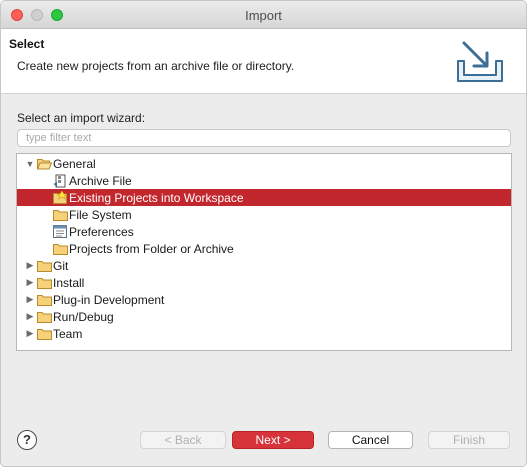  Describe the element at coordinates (61, 265) in the screenshot. I see `tree-item-label: Git` at that location.